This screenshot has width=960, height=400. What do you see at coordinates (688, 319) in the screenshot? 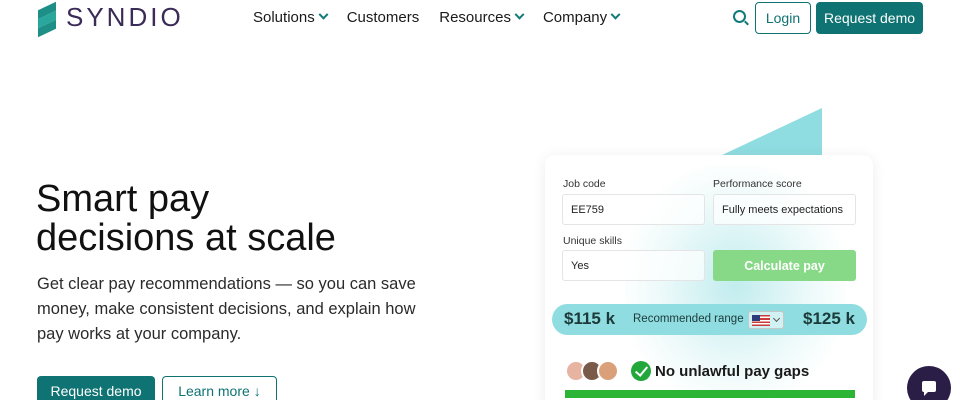
I see `recommended-range-label: Recommended range` at bounding box center [688, 319].